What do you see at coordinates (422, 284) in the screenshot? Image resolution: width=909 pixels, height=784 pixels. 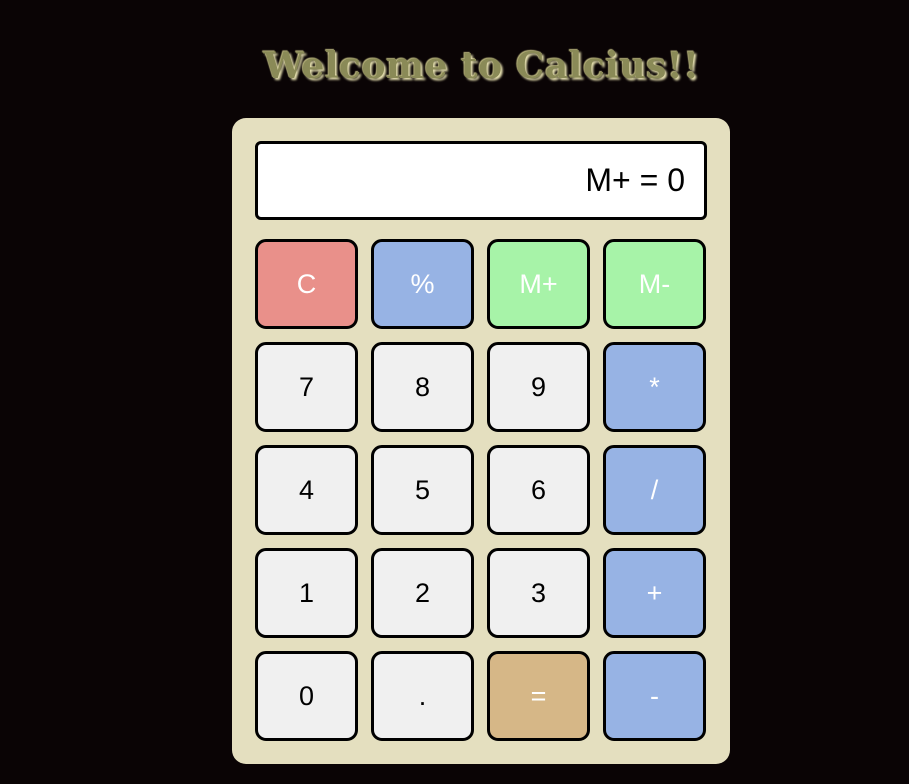 I see `percent-button: %` at bounding box center [422, 284].